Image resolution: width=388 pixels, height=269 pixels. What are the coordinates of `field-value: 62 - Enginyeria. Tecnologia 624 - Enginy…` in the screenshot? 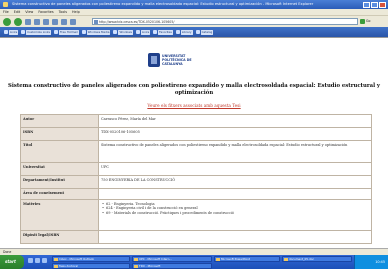 It's located at (235, 215).